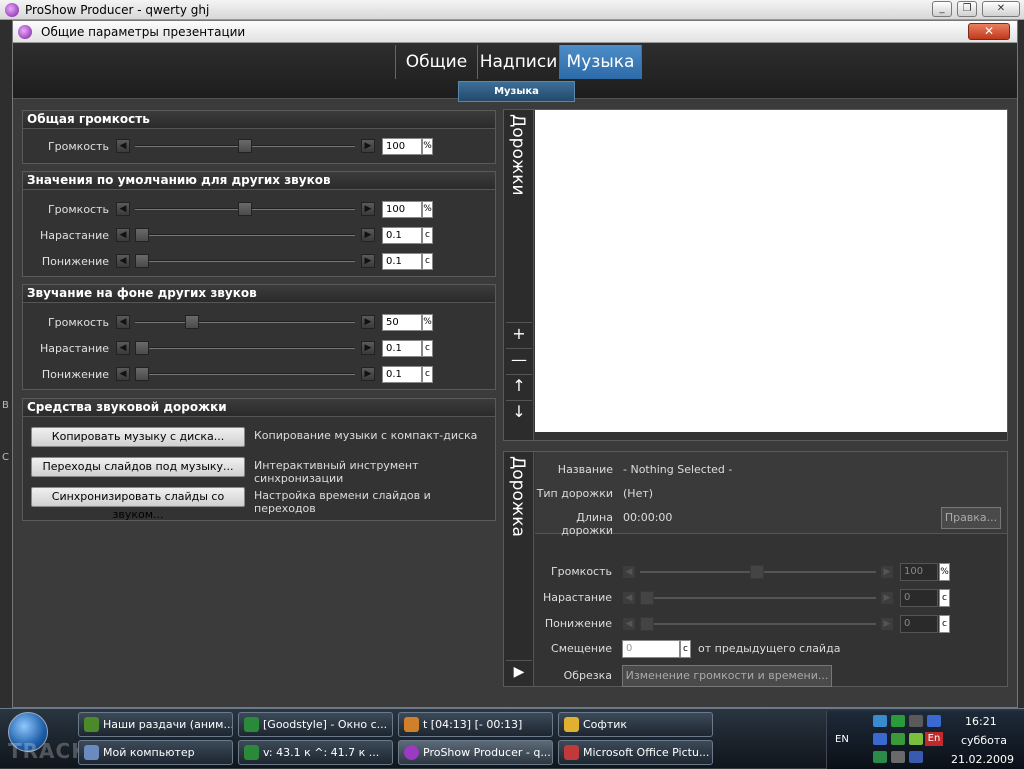 The width and height of the screenshot is (1024, 769). I want to click on torrent-tray-icon, so click(898, 721).